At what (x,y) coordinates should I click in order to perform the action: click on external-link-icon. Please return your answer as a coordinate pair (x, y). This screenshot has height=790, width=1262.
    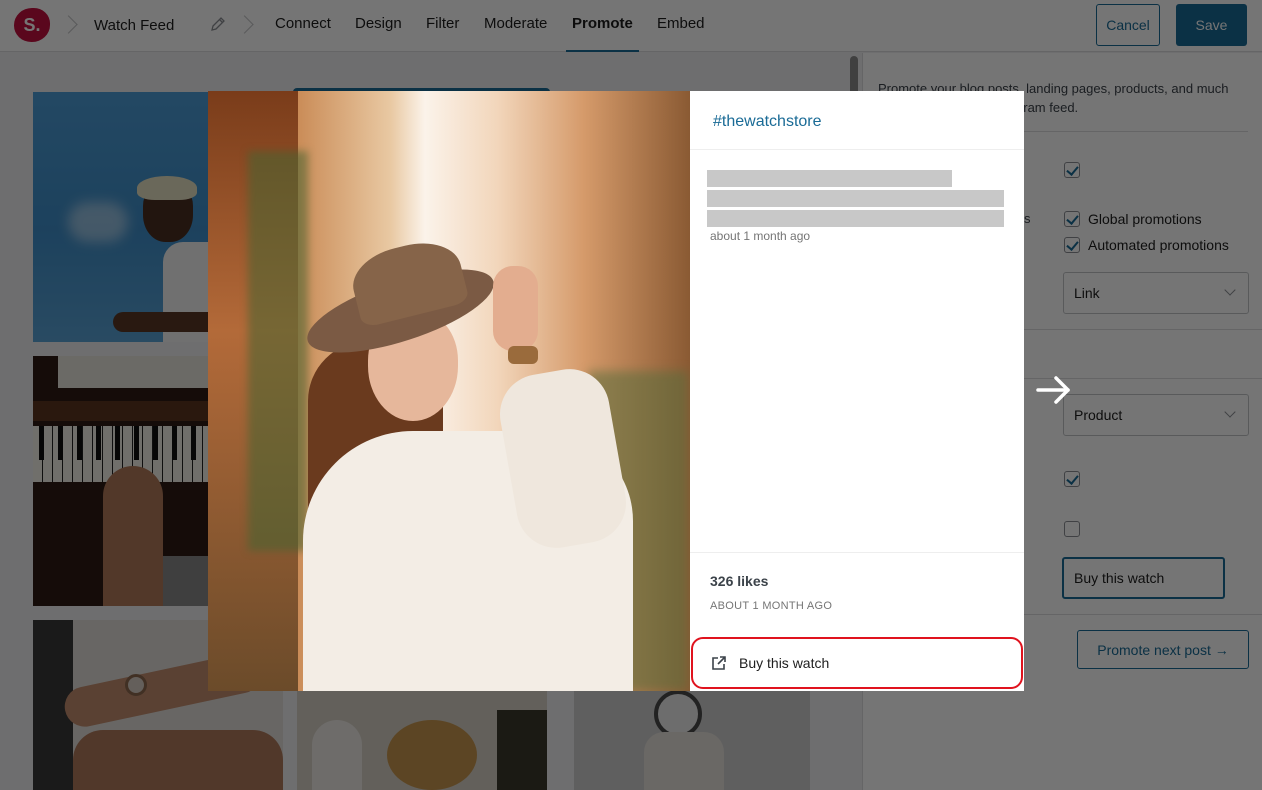
    Looking at the image, I should click on (719, 663).